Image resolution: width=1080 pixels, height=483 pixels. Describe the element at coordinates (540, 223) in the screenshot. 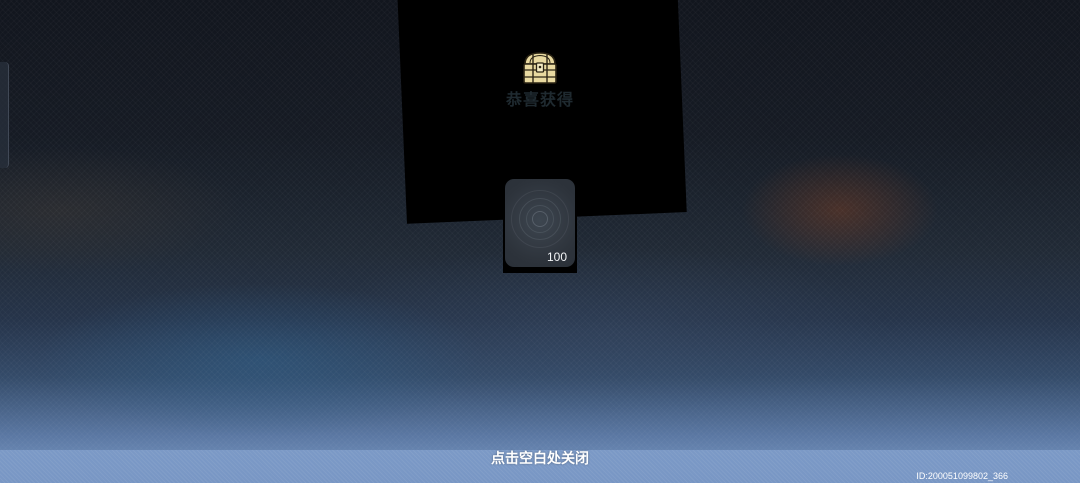

I see `reward-item-card: 100` at that location.